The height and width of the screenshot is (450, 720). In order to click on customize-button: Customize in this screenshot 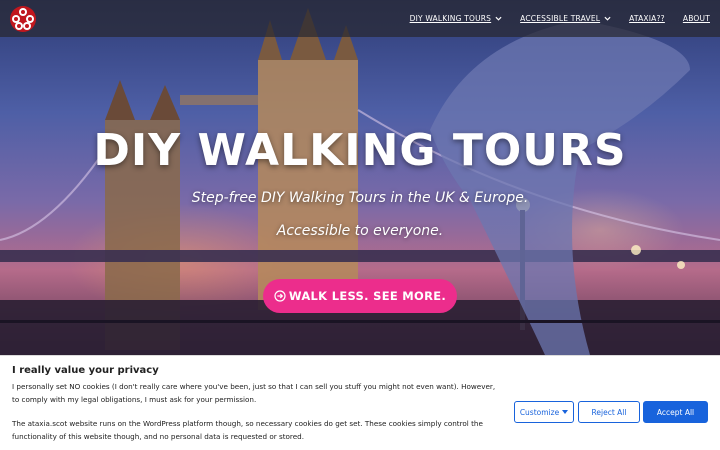, I will do `click(544, 412)`.